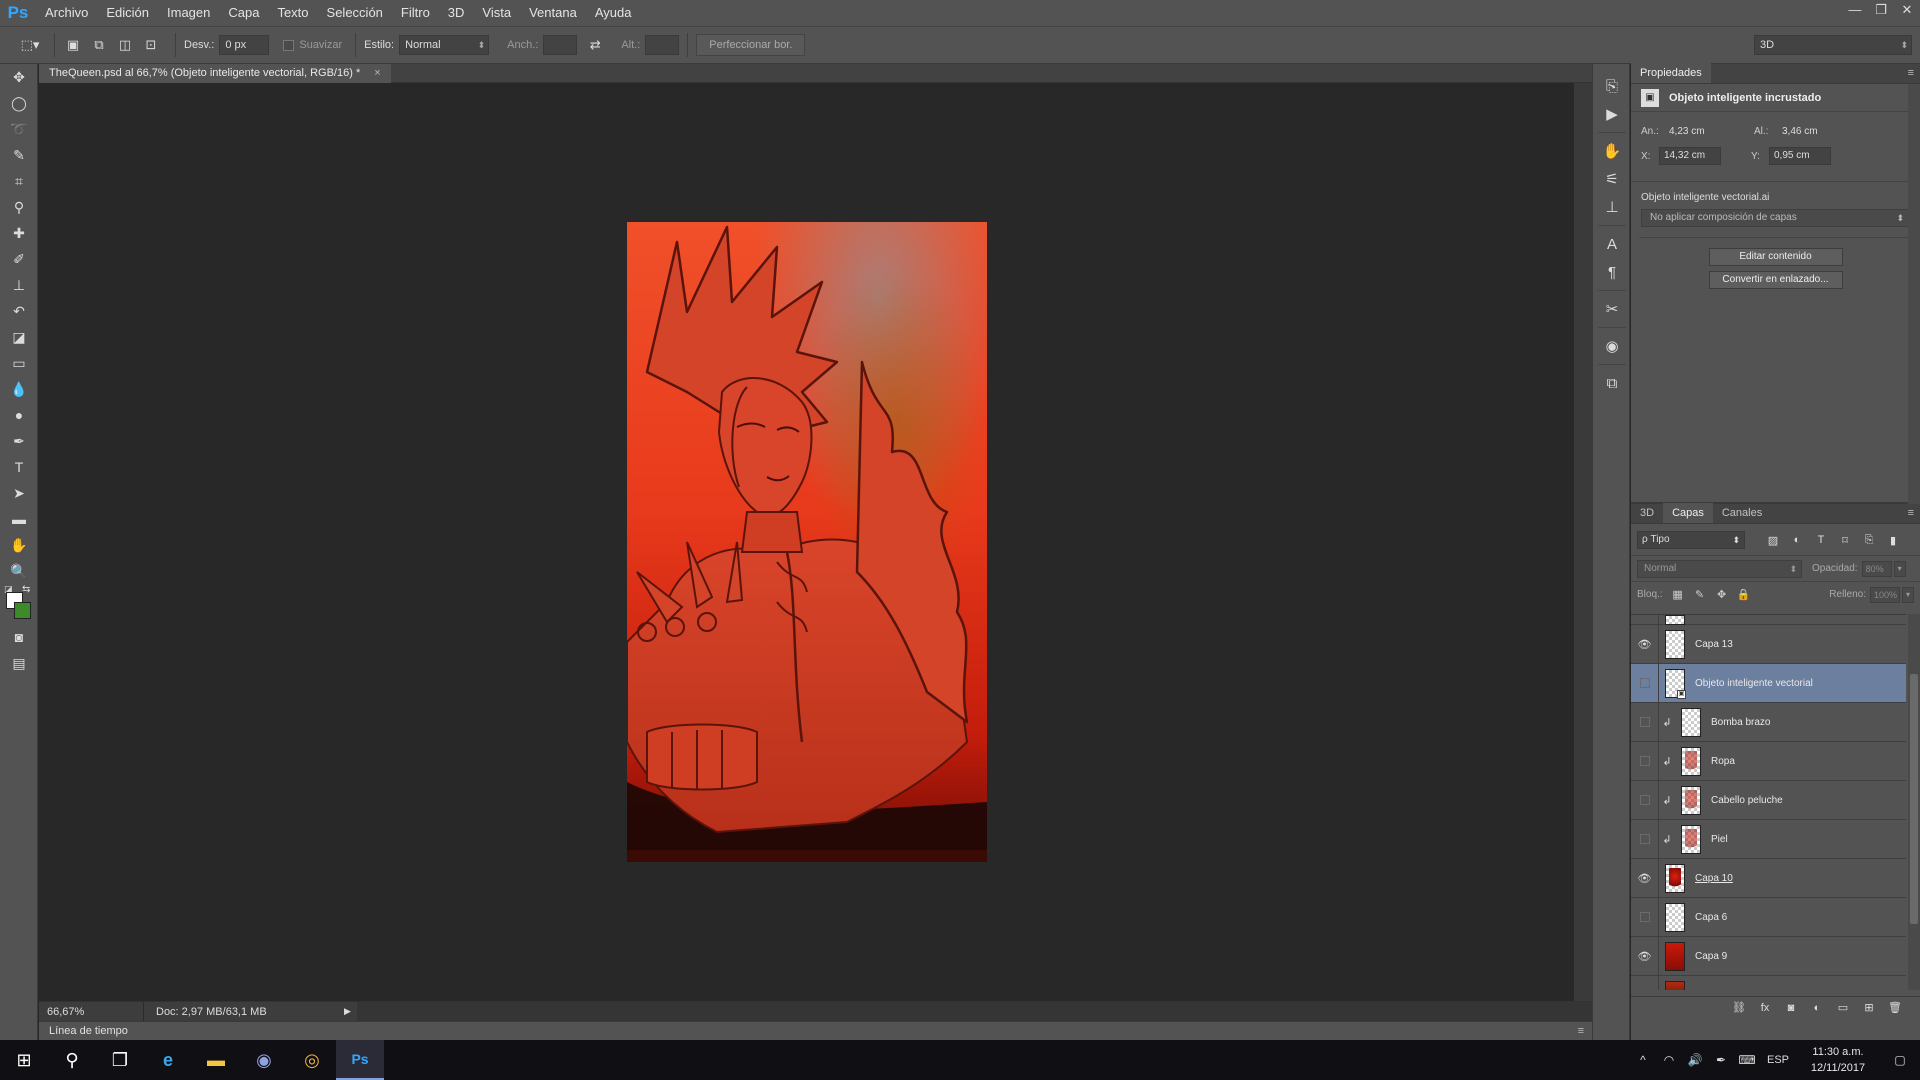  I want to click on intersect-selection-icon: ⊡, so click(151, 45).